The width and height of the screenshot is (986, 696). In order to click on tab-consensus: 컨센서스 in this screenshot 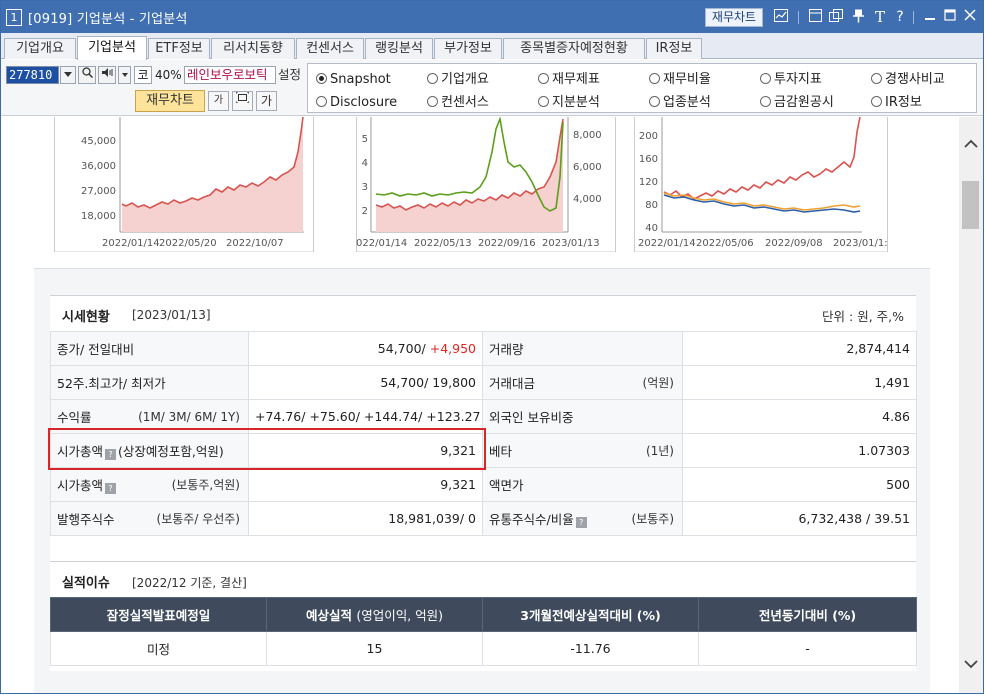, I will do `click(330, 48)`.